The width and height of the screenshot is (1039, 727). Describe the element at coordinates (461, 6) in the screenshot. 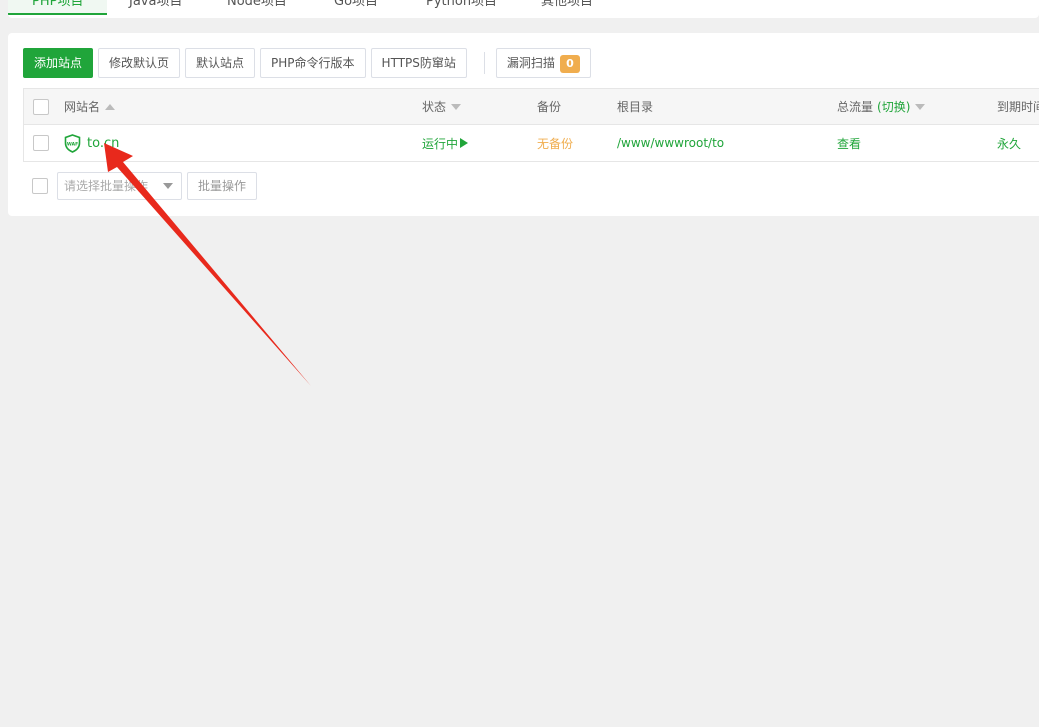

I see `tab-python-project: Python项目` at that location.